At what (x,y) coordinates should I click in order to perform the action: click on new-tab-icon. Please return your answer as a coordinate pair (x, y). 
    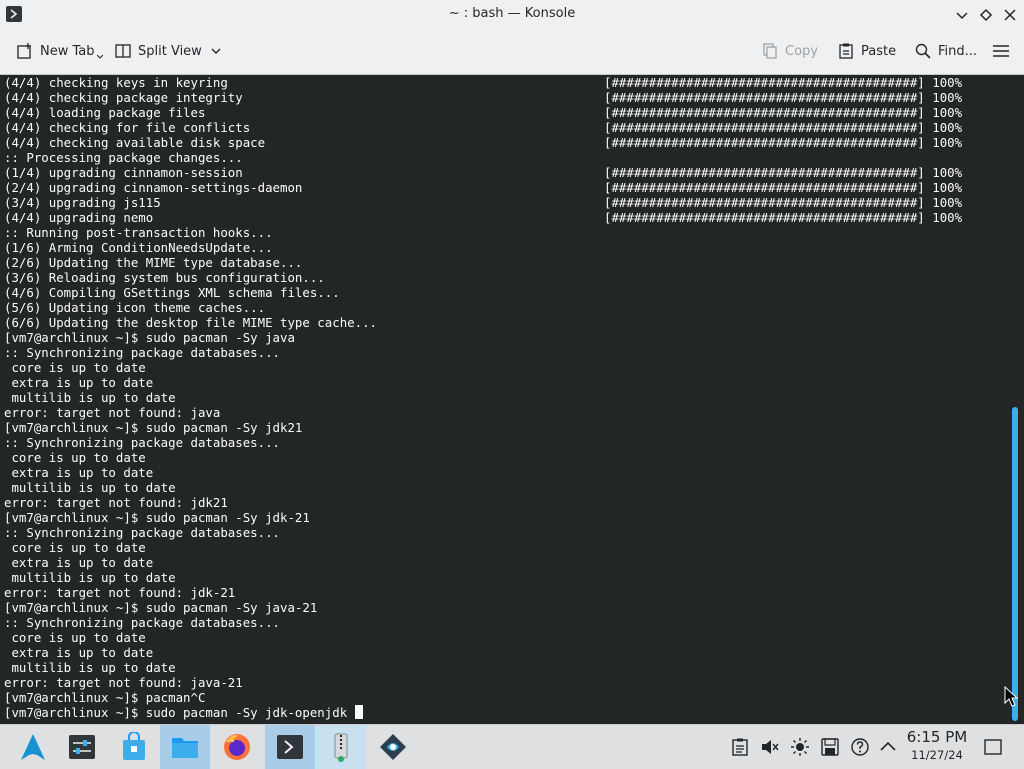
    Looking at the image, I should click on (24, 51).